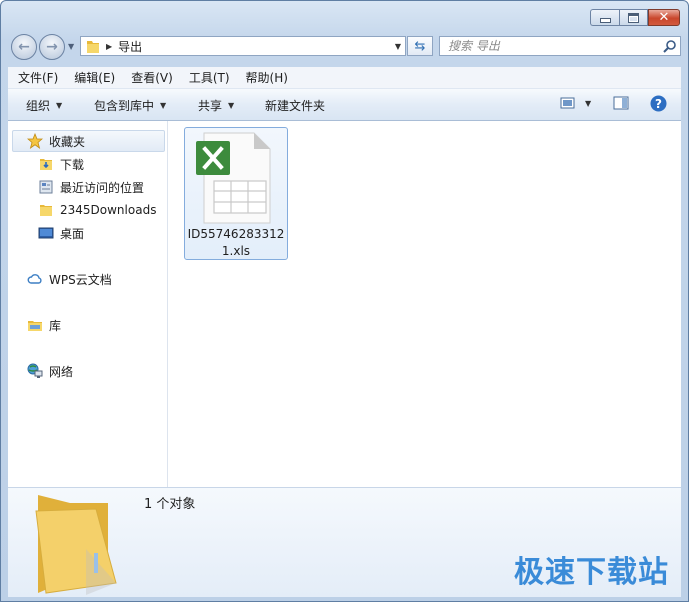  What do you see at coordinates (591, 572) in the screenshot?
I see `watermark: 极速下载站` at bounding box center [591, 572].